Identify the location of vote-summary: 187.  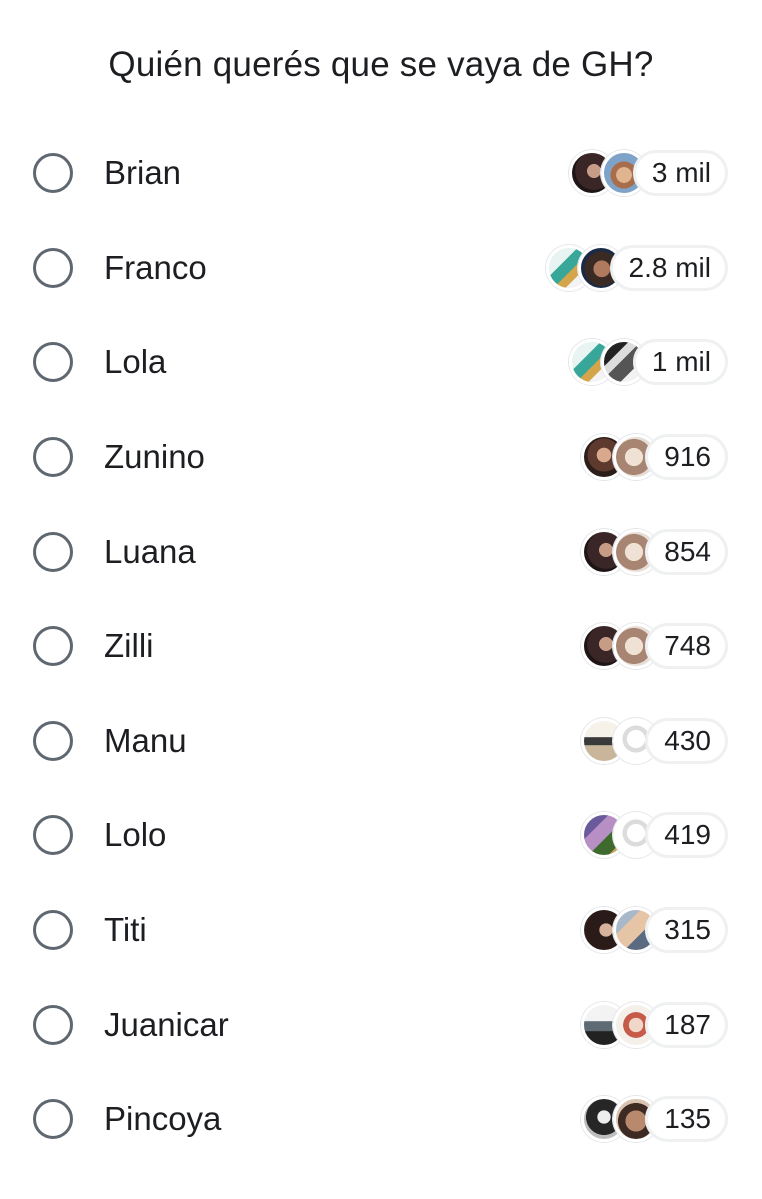
(654, 1025).